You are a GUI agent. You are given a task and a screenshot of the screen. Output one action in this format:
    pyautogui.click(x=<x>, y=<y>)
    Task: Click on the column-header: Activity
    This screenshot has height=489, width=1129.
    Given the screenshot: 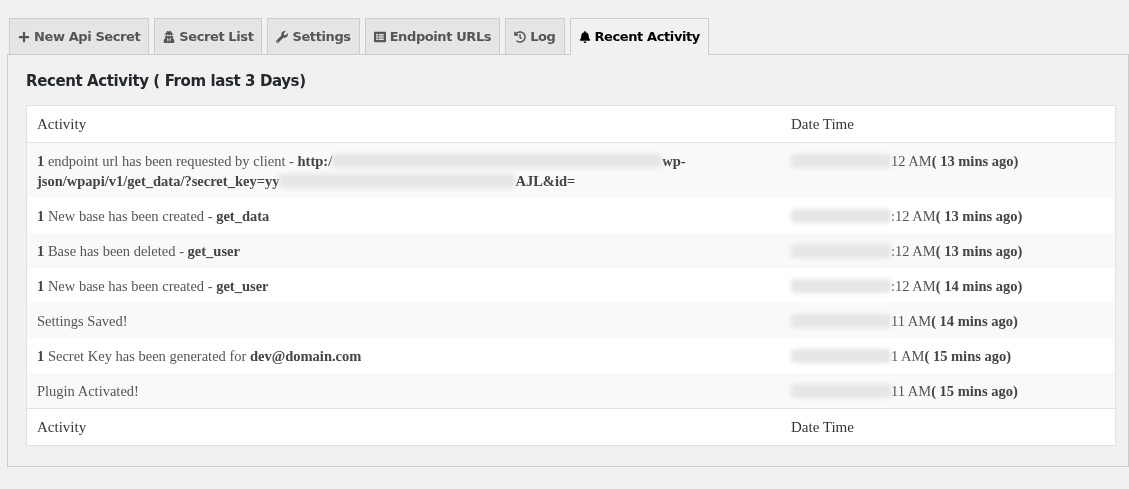 What is the action you would take?
    pyautogui.click(x=62, y=124)
    